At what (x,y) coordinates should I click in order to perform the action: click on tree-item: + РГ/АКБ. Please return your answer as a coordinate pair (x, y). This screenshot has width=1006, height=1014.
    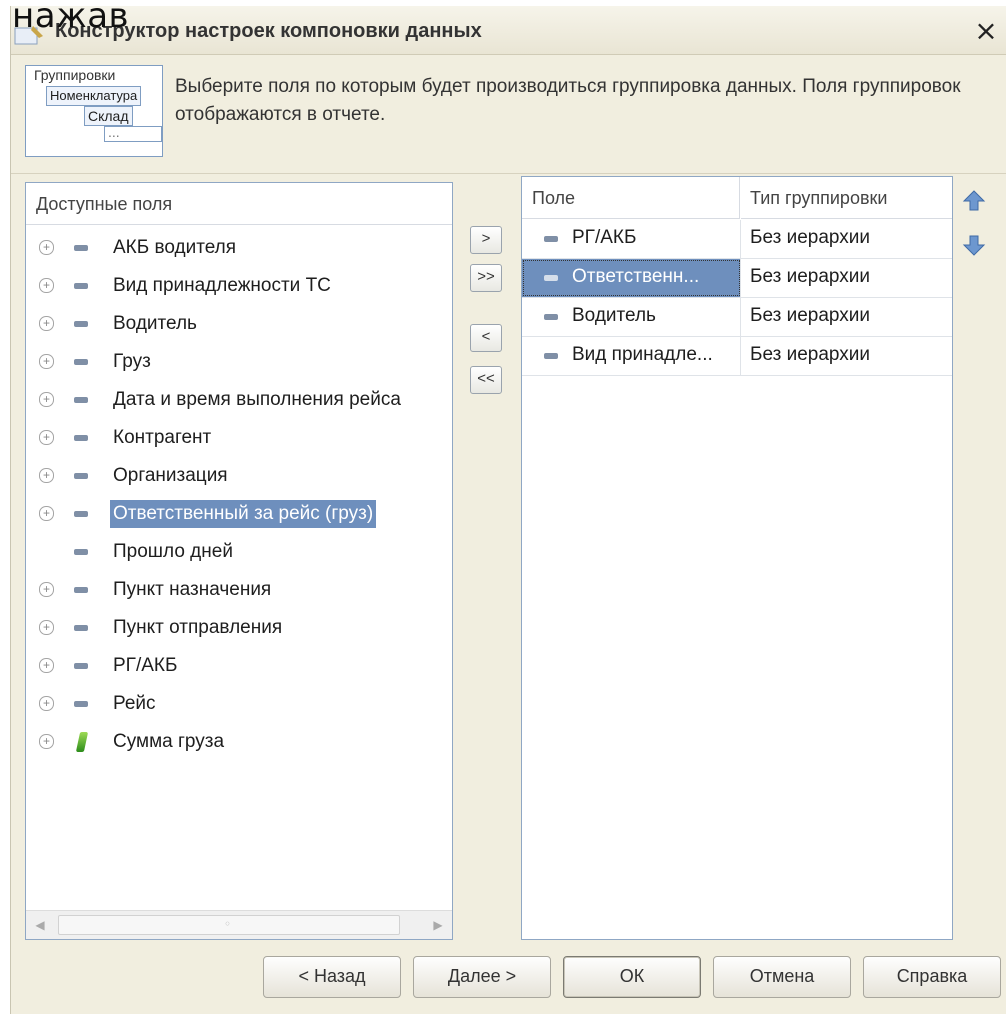
    Looking at the image, I should click on (239, 666).